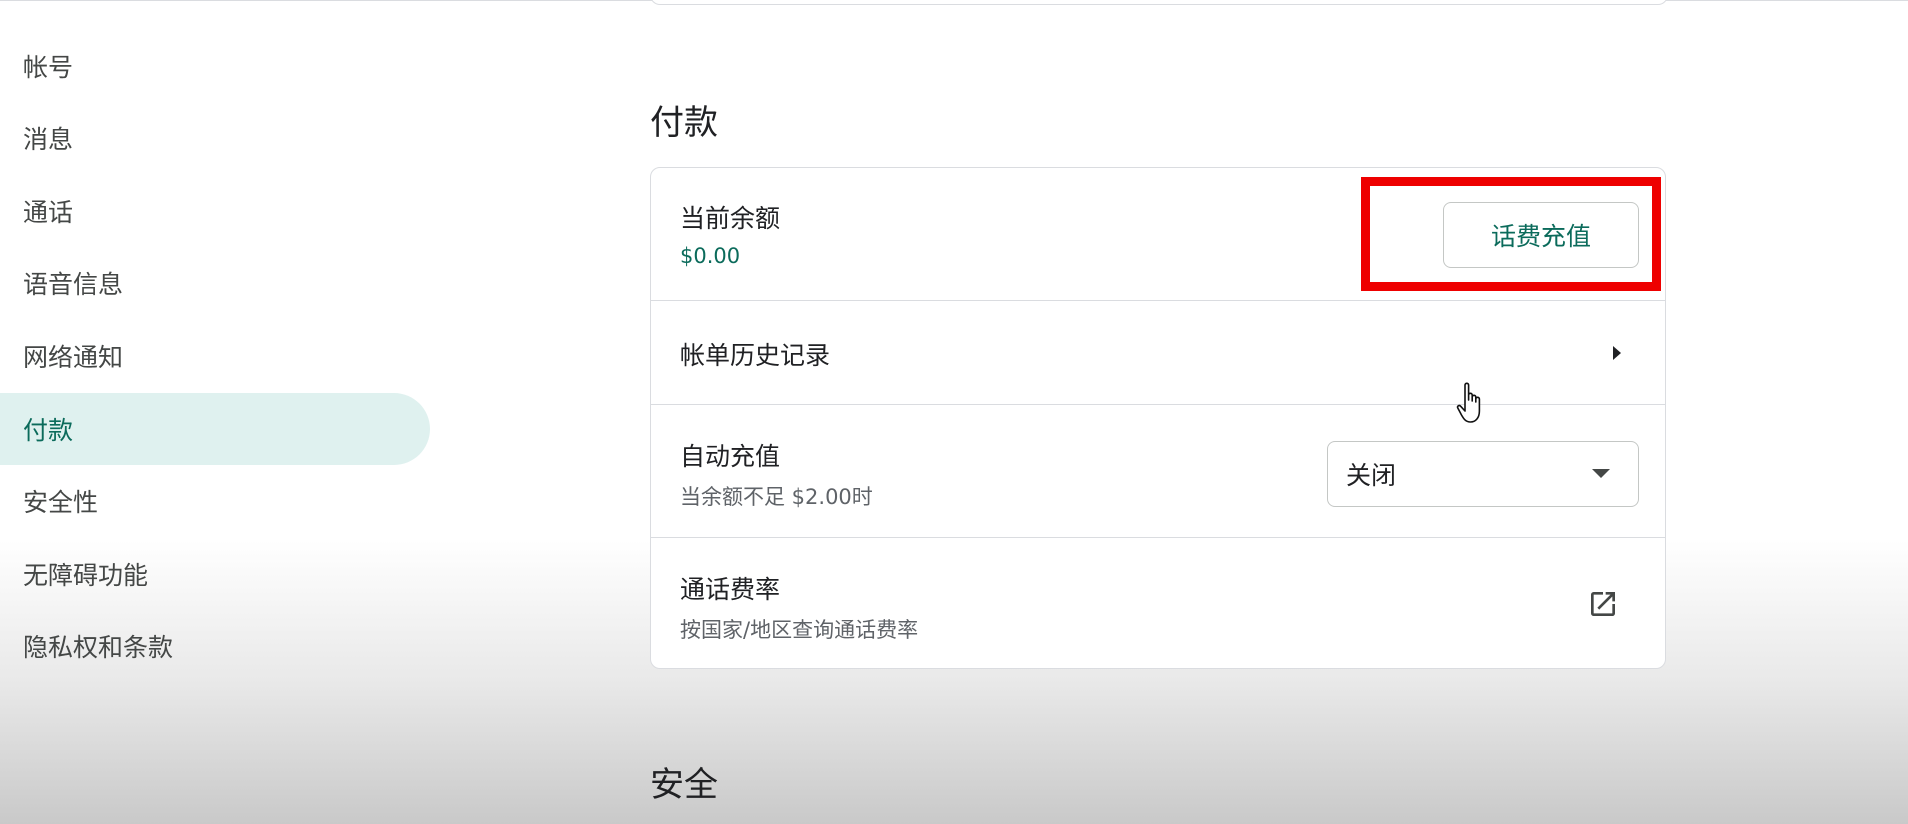 This screenshot has width=1908, height=824. I want to click on auto-recharge-row: 自动充值 当余额不足 $2.00时 关闭, so click(1158, 471).